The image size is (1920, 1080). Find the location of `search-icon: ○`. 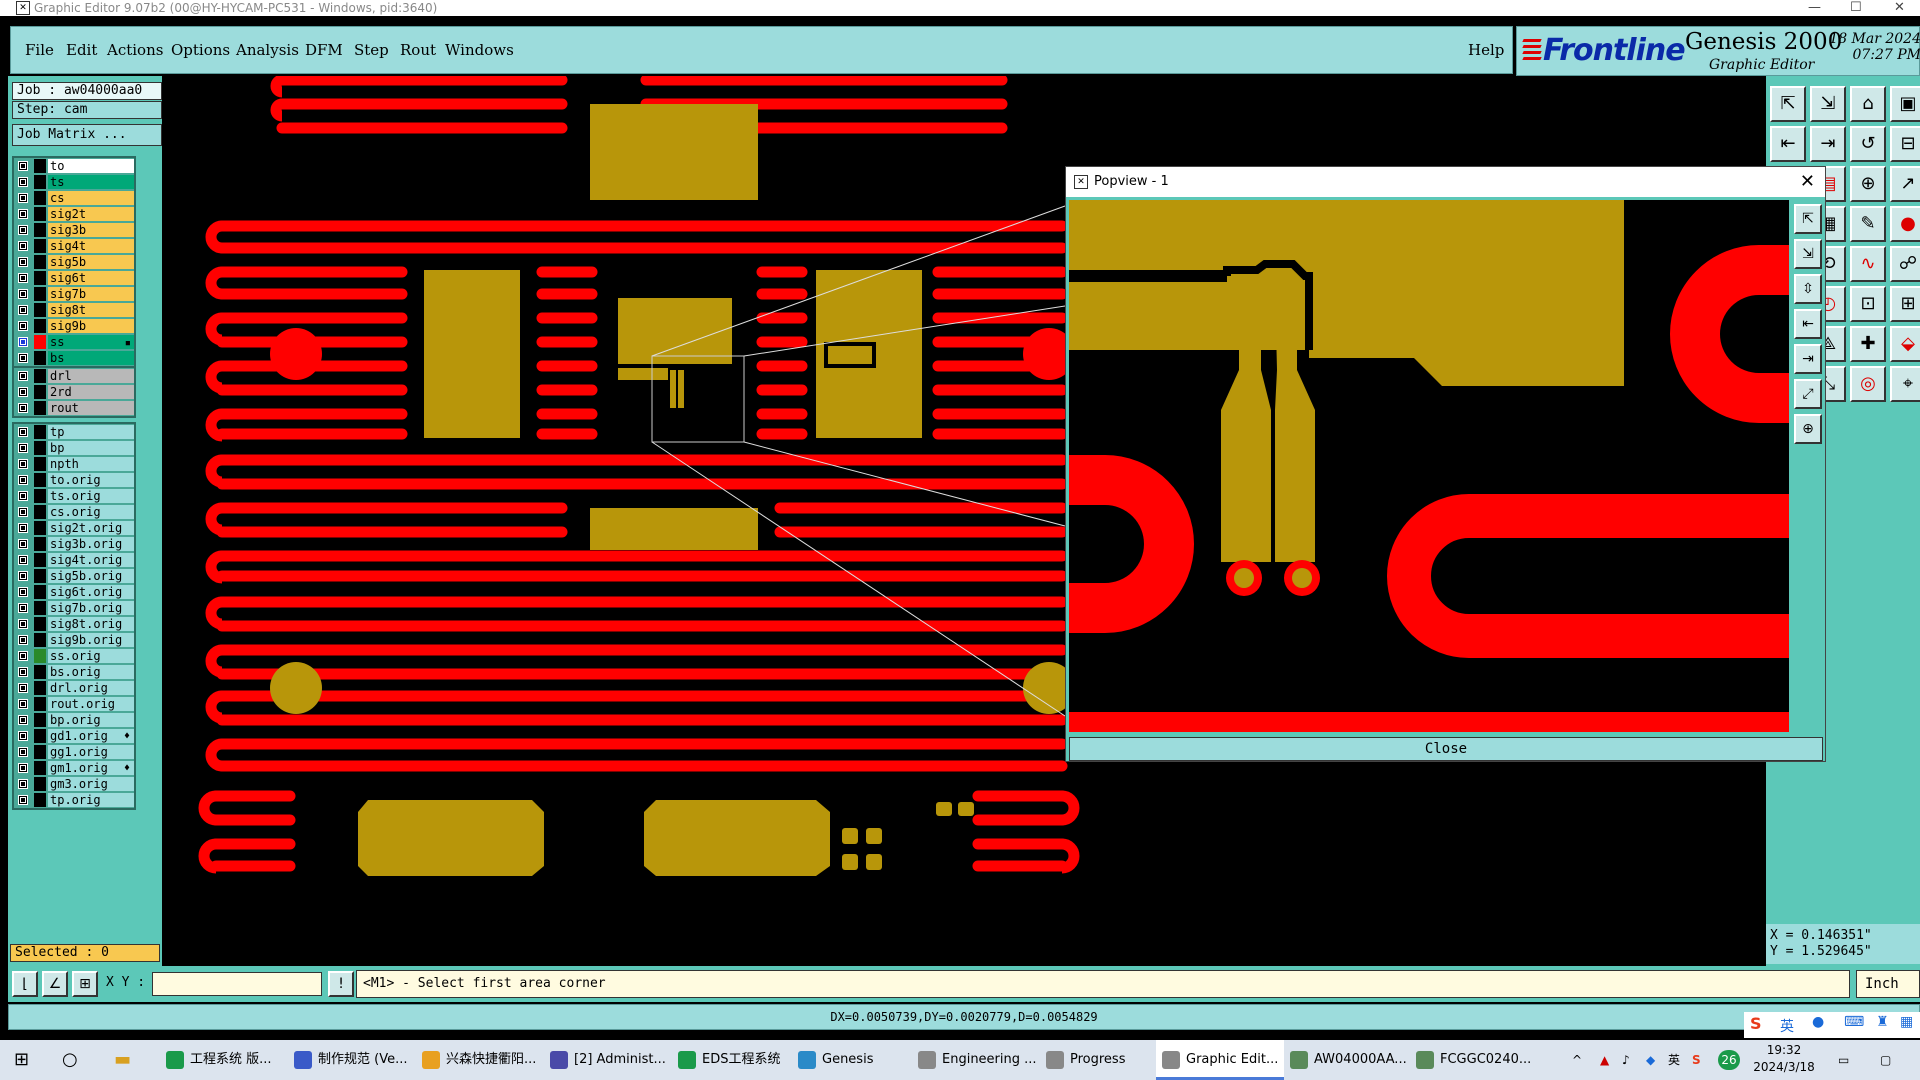

search-icon: ○ is located at coordinates (70, 1060).